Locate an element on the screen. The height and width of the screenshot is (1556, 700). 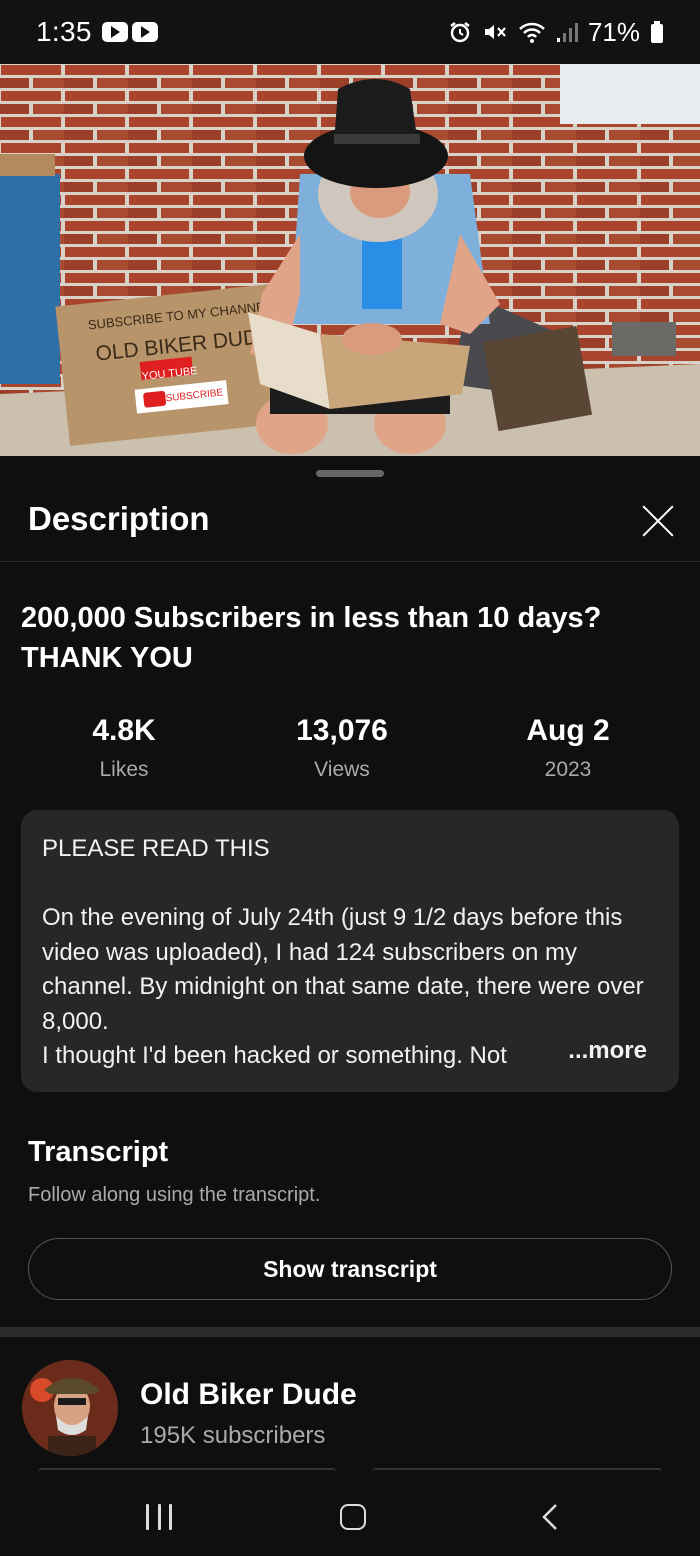
show-transcript-button: Show transcript is located at coordinates (350, 1269).